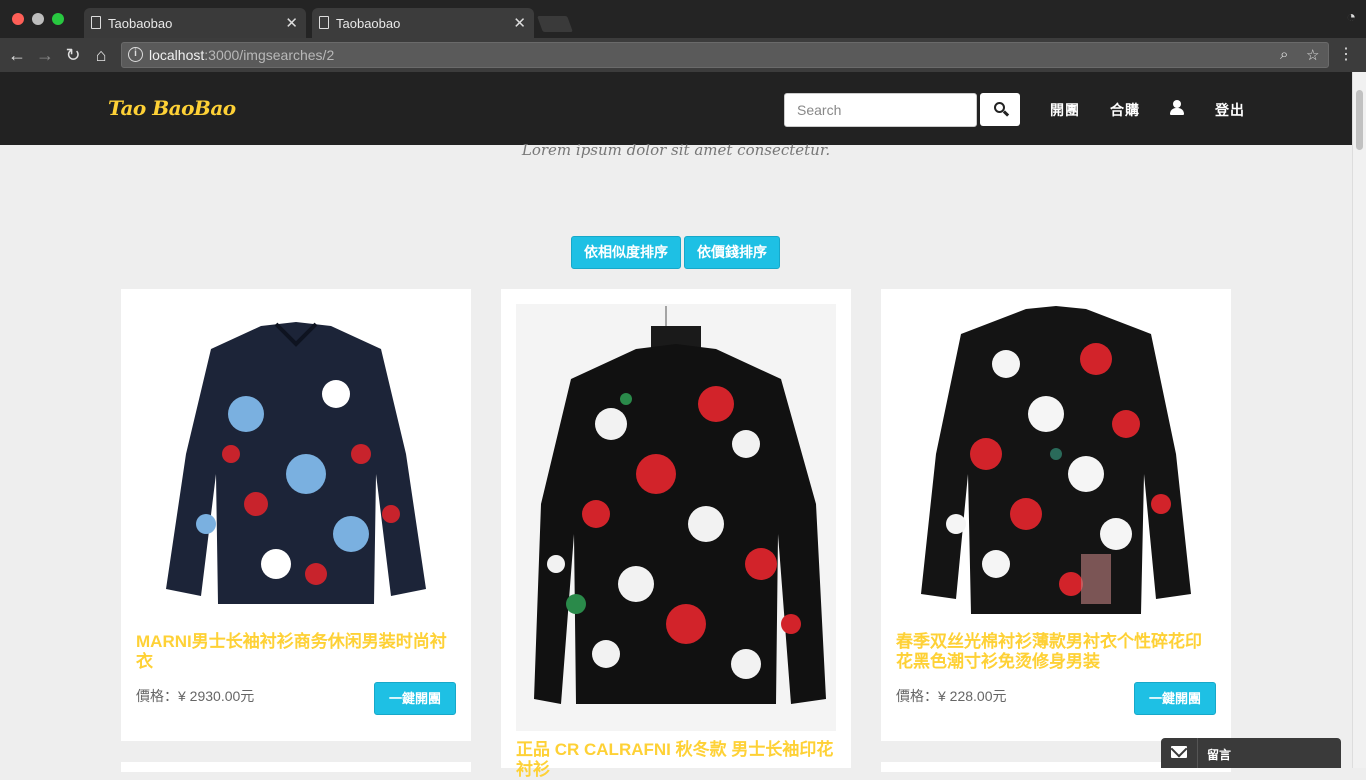 The height and width of the screenshot is (780, 1366). Describe the element at coordinates (296, 767) in the screenshot. I see `product-card` at that location.